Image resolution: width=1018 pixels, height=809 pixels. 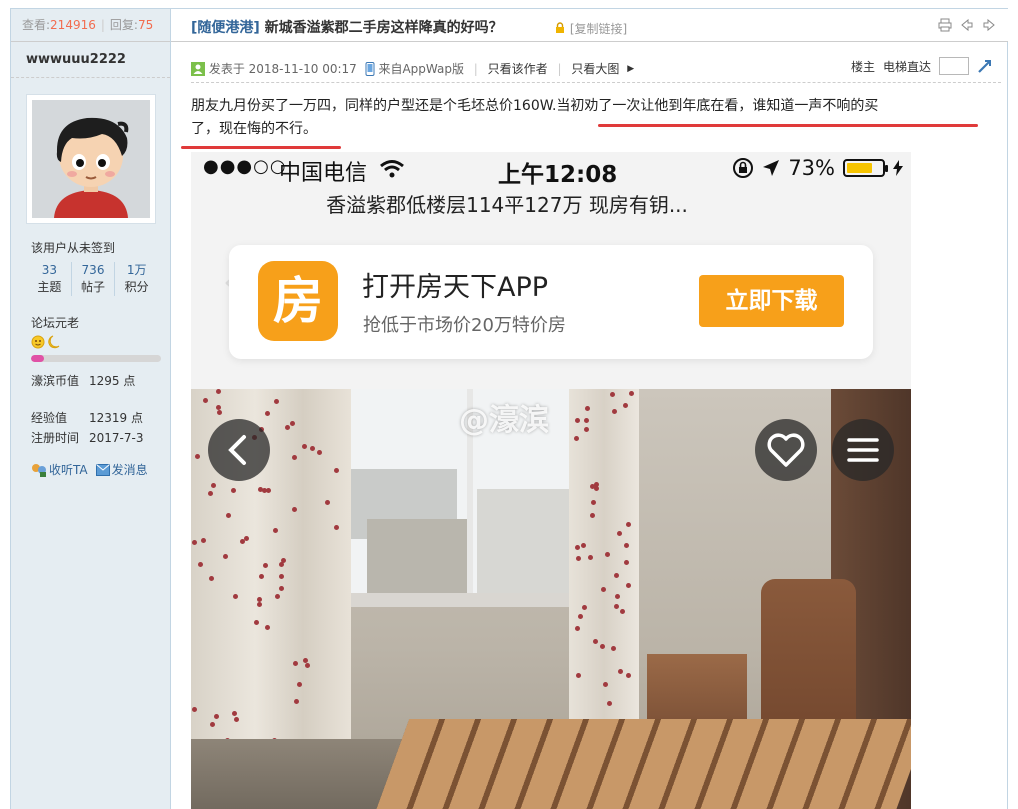 What do you see at coordinates (225, 28) in the screenshot?
I see `category-link: [随便港港]` at bounding box center [225, 28].